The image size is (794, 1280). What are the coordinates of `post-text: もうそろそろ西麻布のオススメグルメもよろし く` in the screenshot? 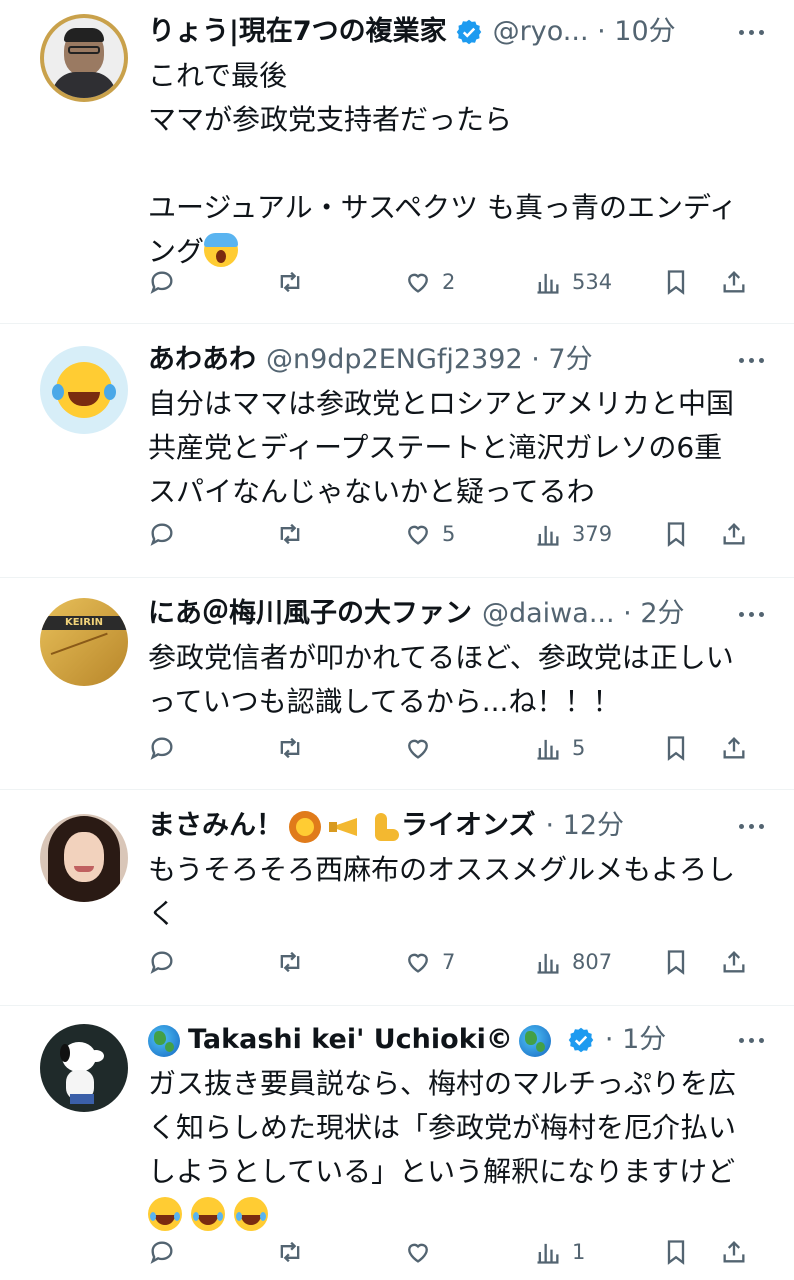 It's located at (451, 892).